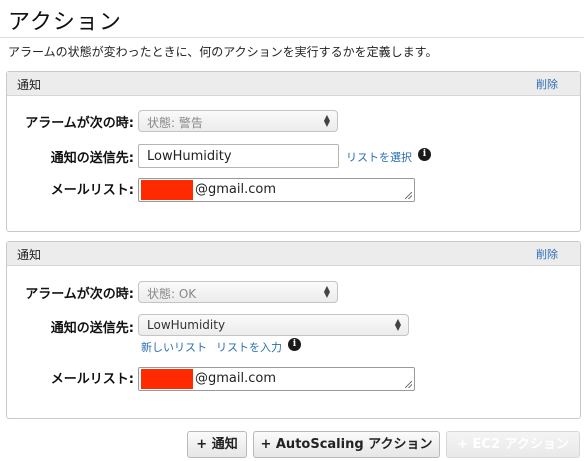 The width and height of the screenshot is (584, 461). I want to click on alarm-state-select: 状態: 警告 ▲ ▼, so click(238, 121).